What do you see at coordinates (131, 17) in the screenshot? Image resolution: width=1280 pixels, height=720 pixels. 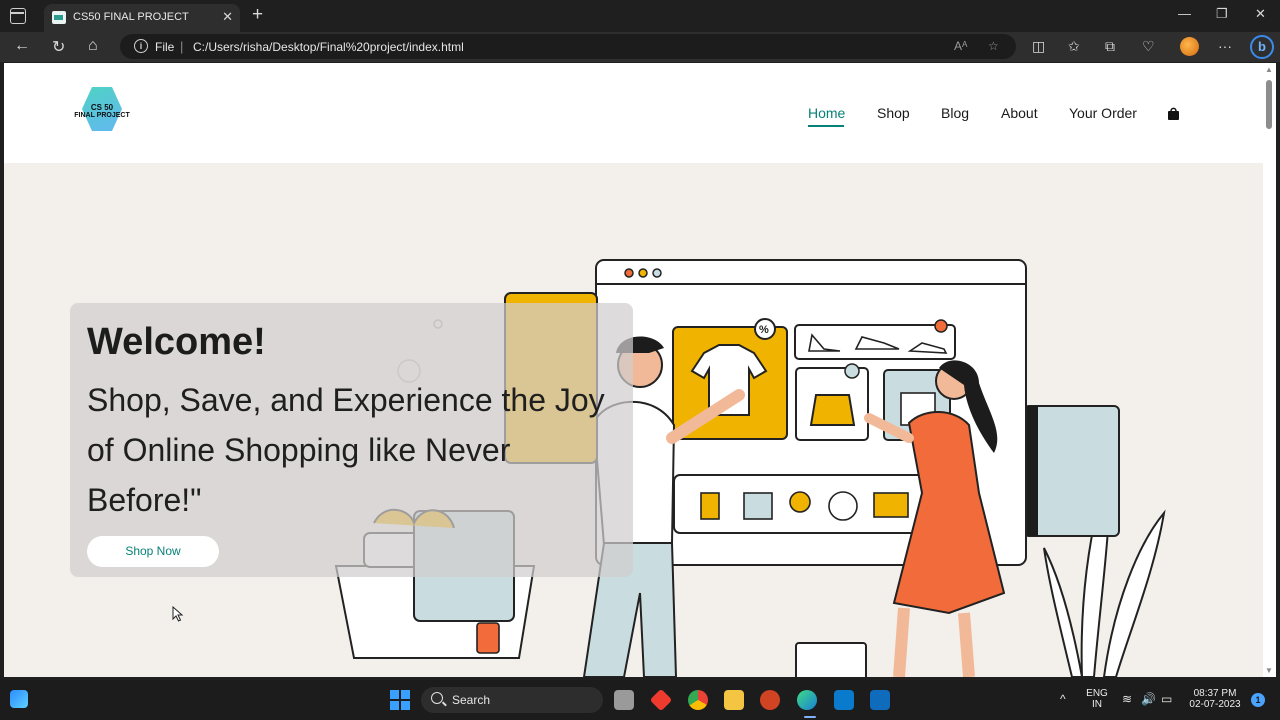 I see `tab-title: CS50 FINAL PROJECT` at bounding box center [131, 17].